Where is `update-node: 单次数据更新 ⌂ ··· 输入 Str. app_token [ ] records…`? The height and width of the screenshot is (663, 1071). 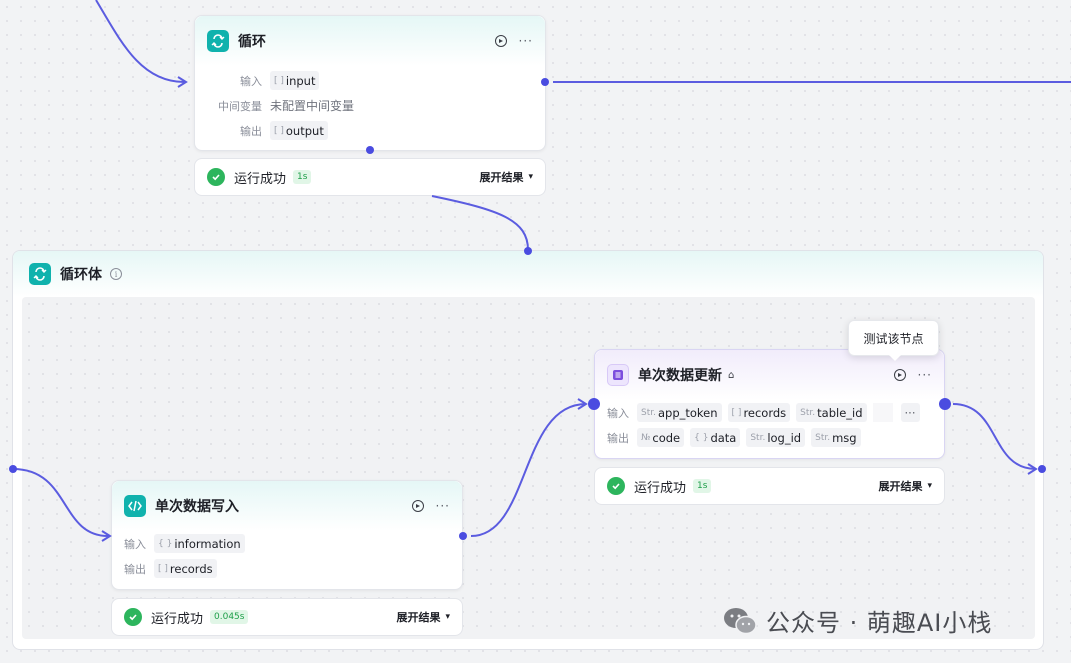
update-node: 单次数据更新 ⌂ ··· 输入 Str. app_token [ ] records… is located at coordinates (769, 404).